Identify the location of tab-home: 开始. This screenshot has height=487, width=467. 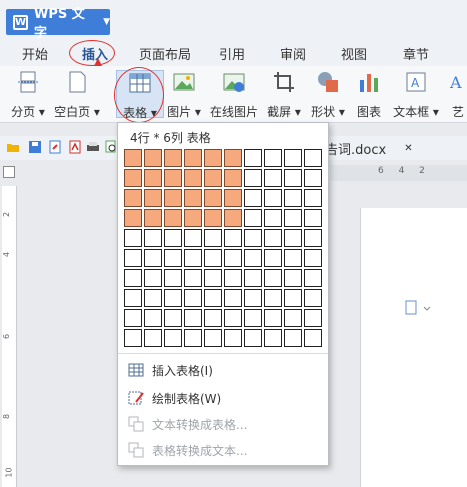
(35, 53).